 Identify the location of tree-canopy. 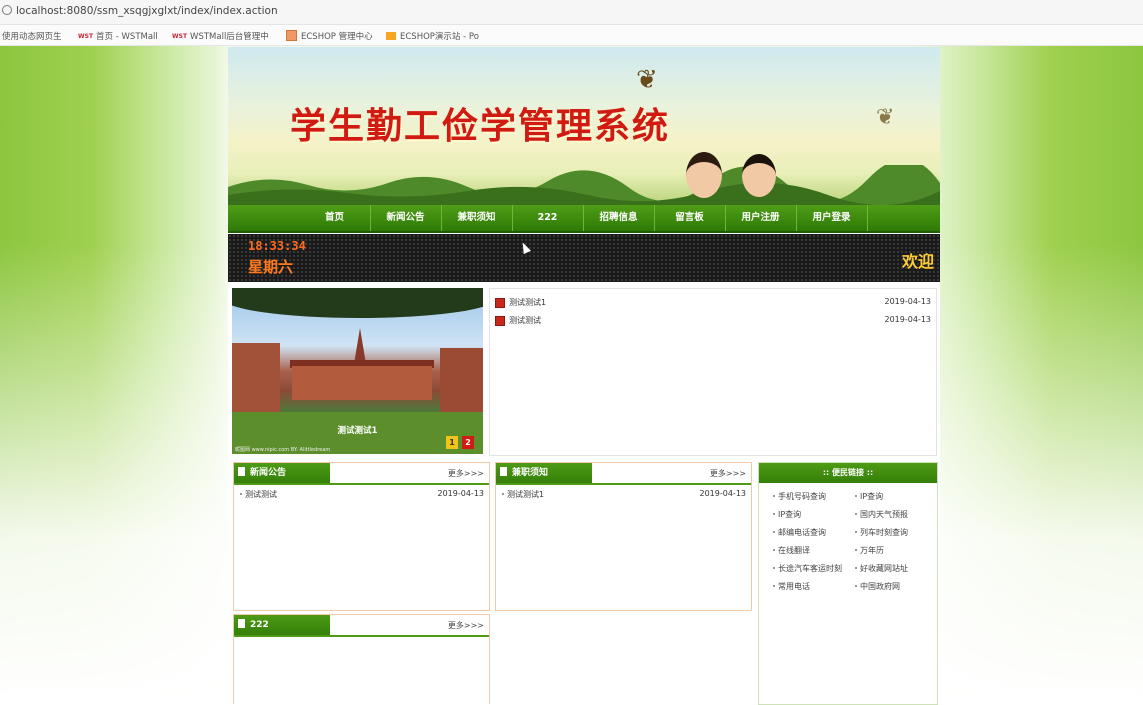
(357, 303).